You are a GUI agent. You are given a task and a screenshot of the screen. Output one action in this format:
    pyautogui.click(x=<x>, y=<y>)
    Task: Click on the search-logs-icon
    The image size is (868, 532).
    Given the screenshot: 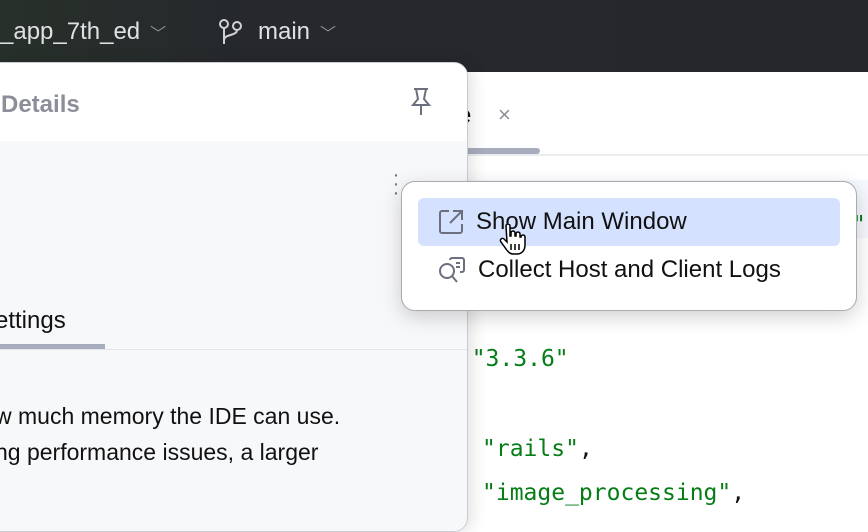 What is the action you would take?
    pyautogui.click(x=452, y=270)
    